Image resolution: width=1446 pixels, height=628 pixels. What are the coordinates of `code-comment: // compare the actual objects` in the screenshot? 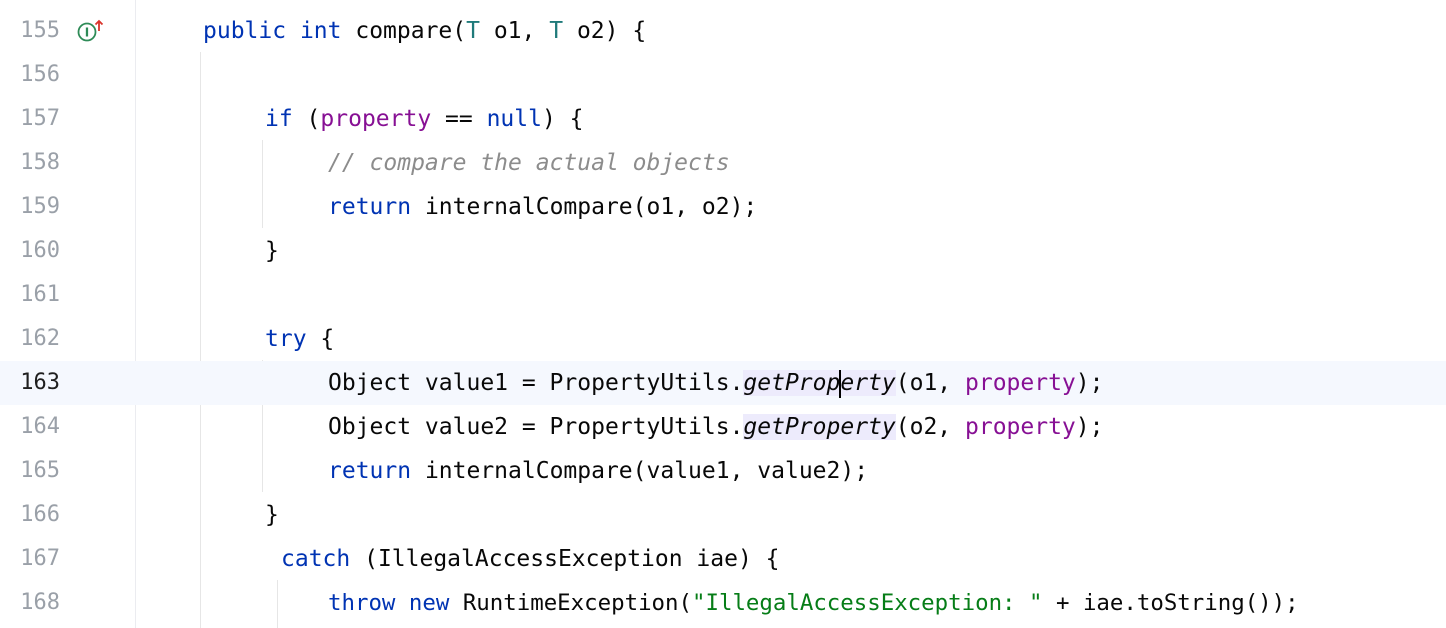 It's located at (529, 163).